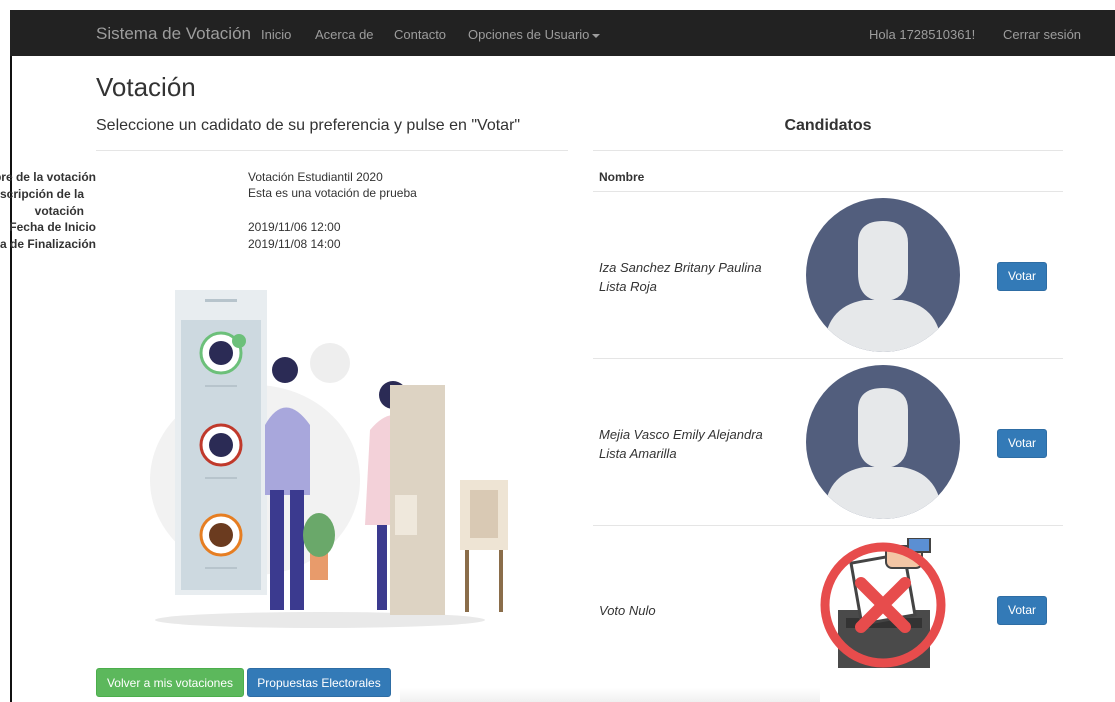  Describe the element at coordinates (294, 244) in the screenshot. I see `detail-value: 2019/11/08 14:00` at that location.